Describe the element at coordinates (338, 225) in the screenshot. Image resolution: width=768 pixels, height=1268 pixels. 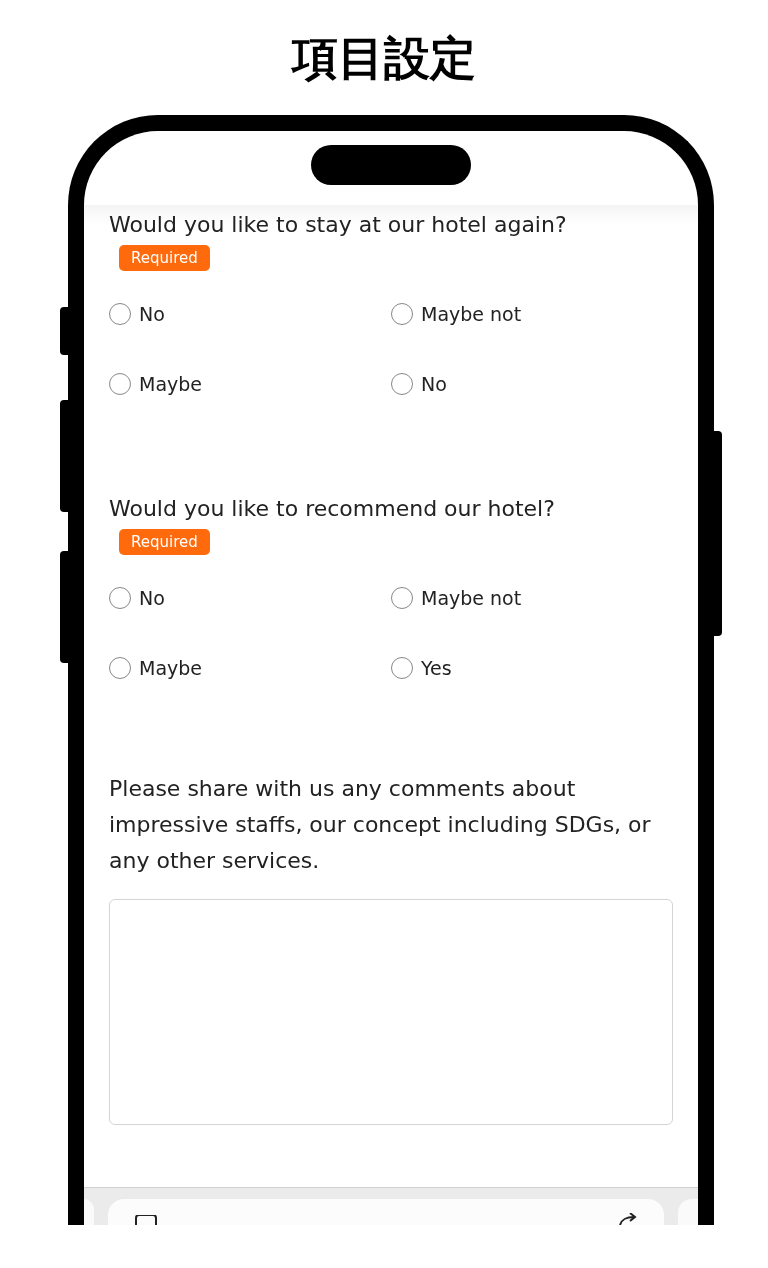
I see `question-text: Would you like to stay at our hotel again?` at that location.